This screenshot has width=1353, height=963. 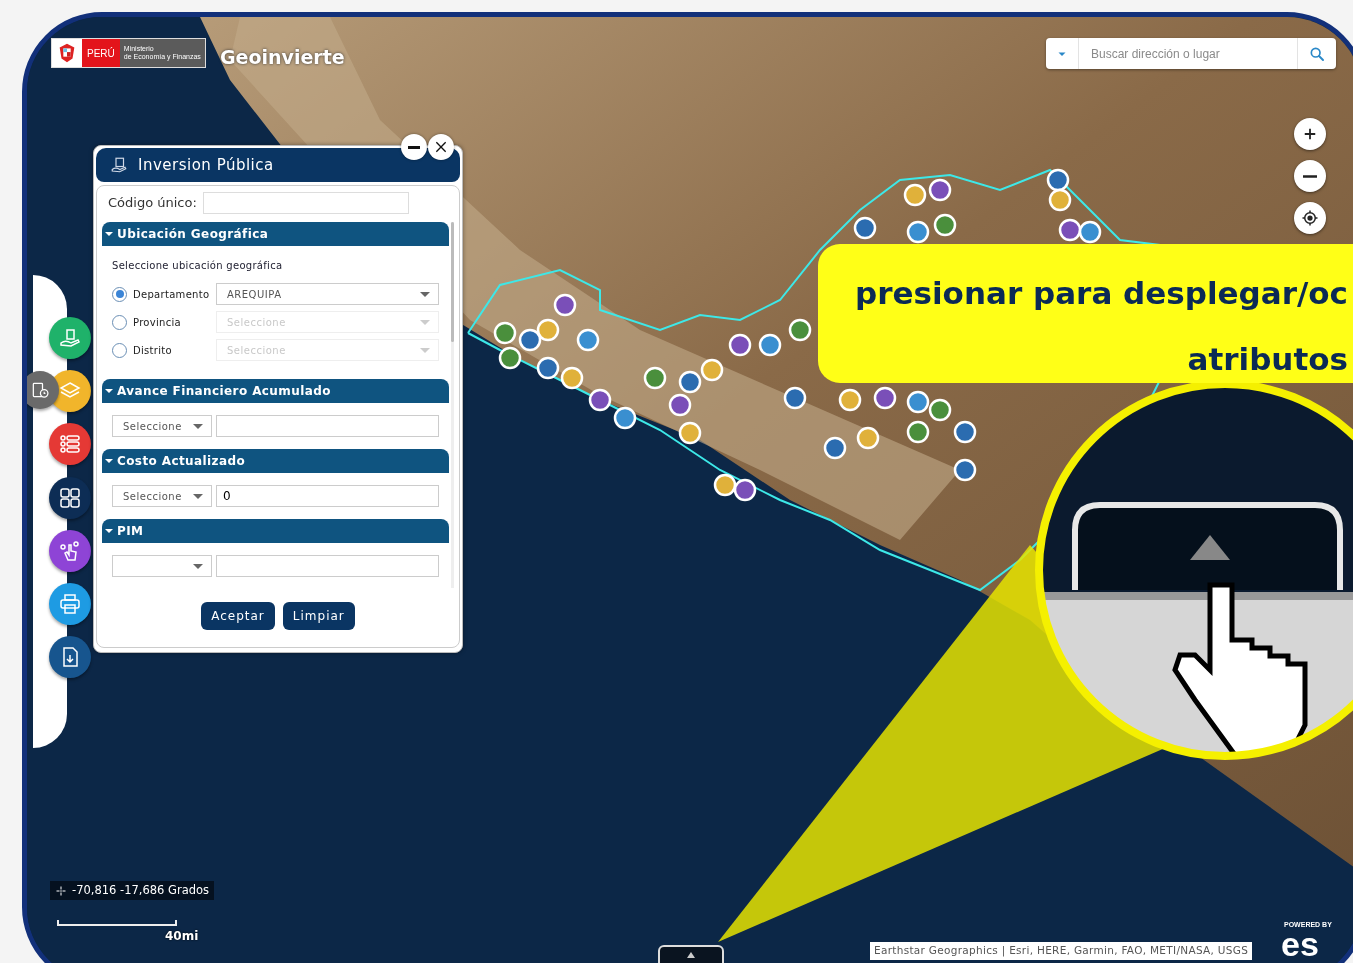 What do you see at coordinates (275, 234) in the screenshot?
I see `section-header: Ubicación Geográfica` at bounding box center [275, 234].